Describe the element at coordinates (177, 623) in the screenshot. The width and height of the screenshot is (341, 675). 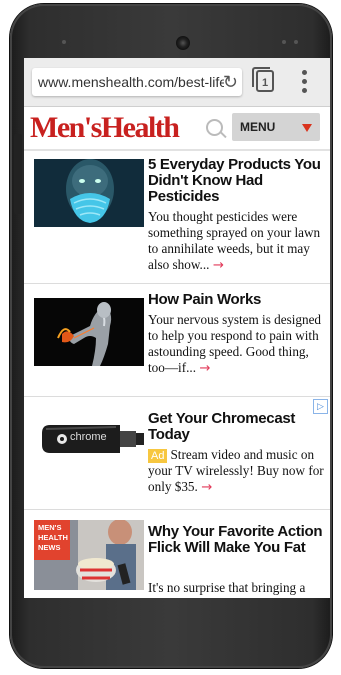
I see `phone-bottom-bezel` at that location.